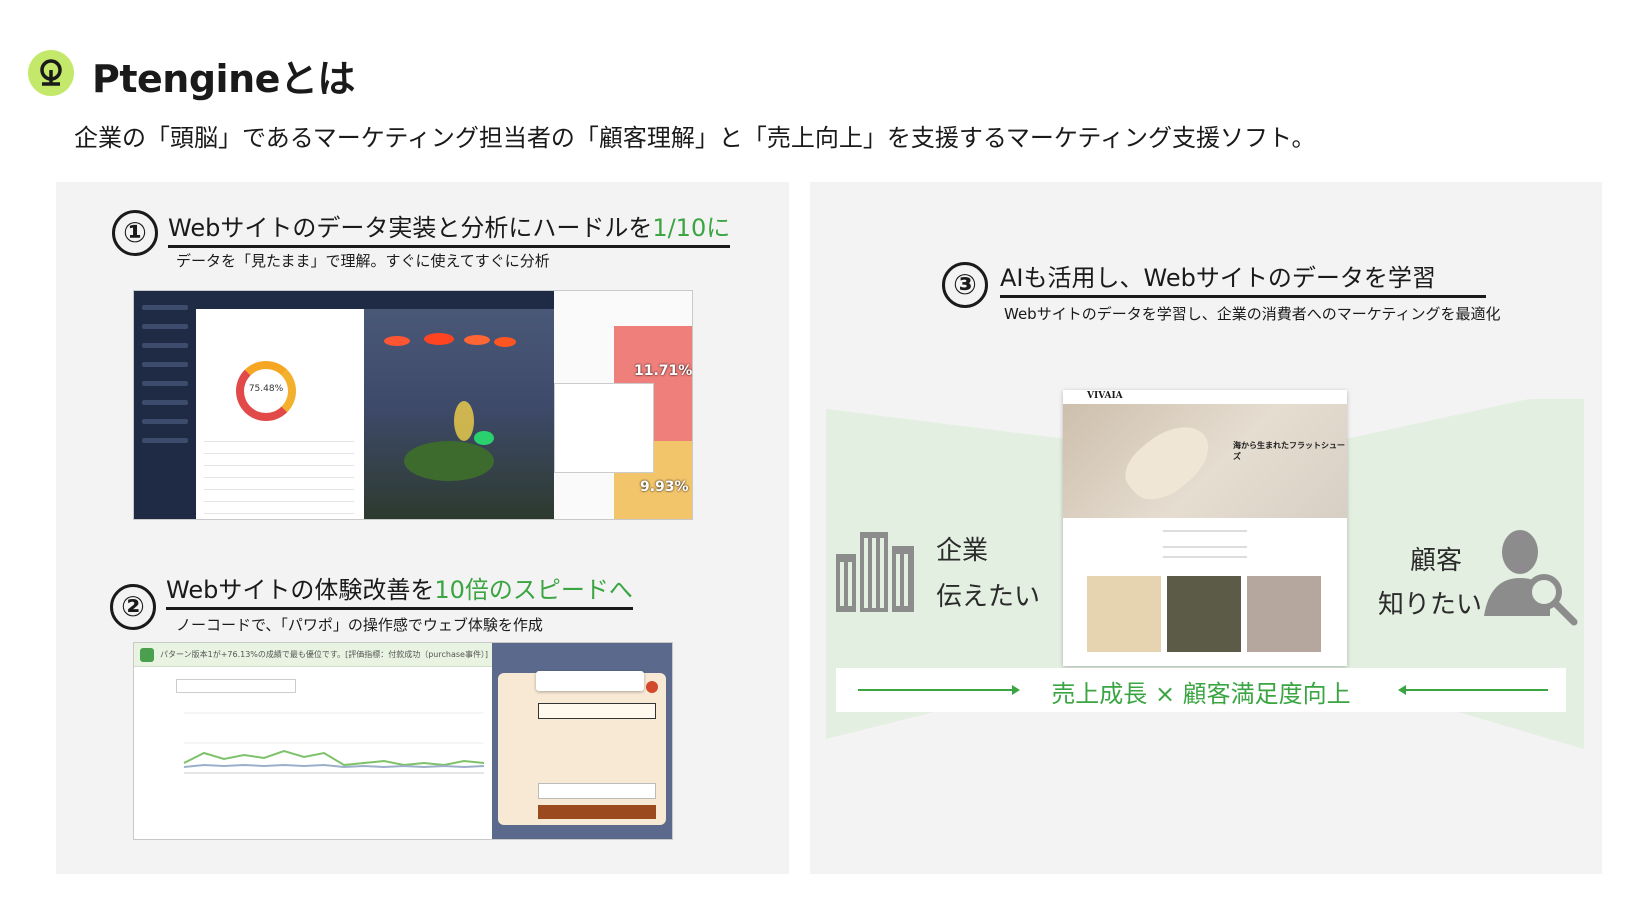 This screenshot has height=922, width=1652. I want to click on popup-editor, so click(582, 741).